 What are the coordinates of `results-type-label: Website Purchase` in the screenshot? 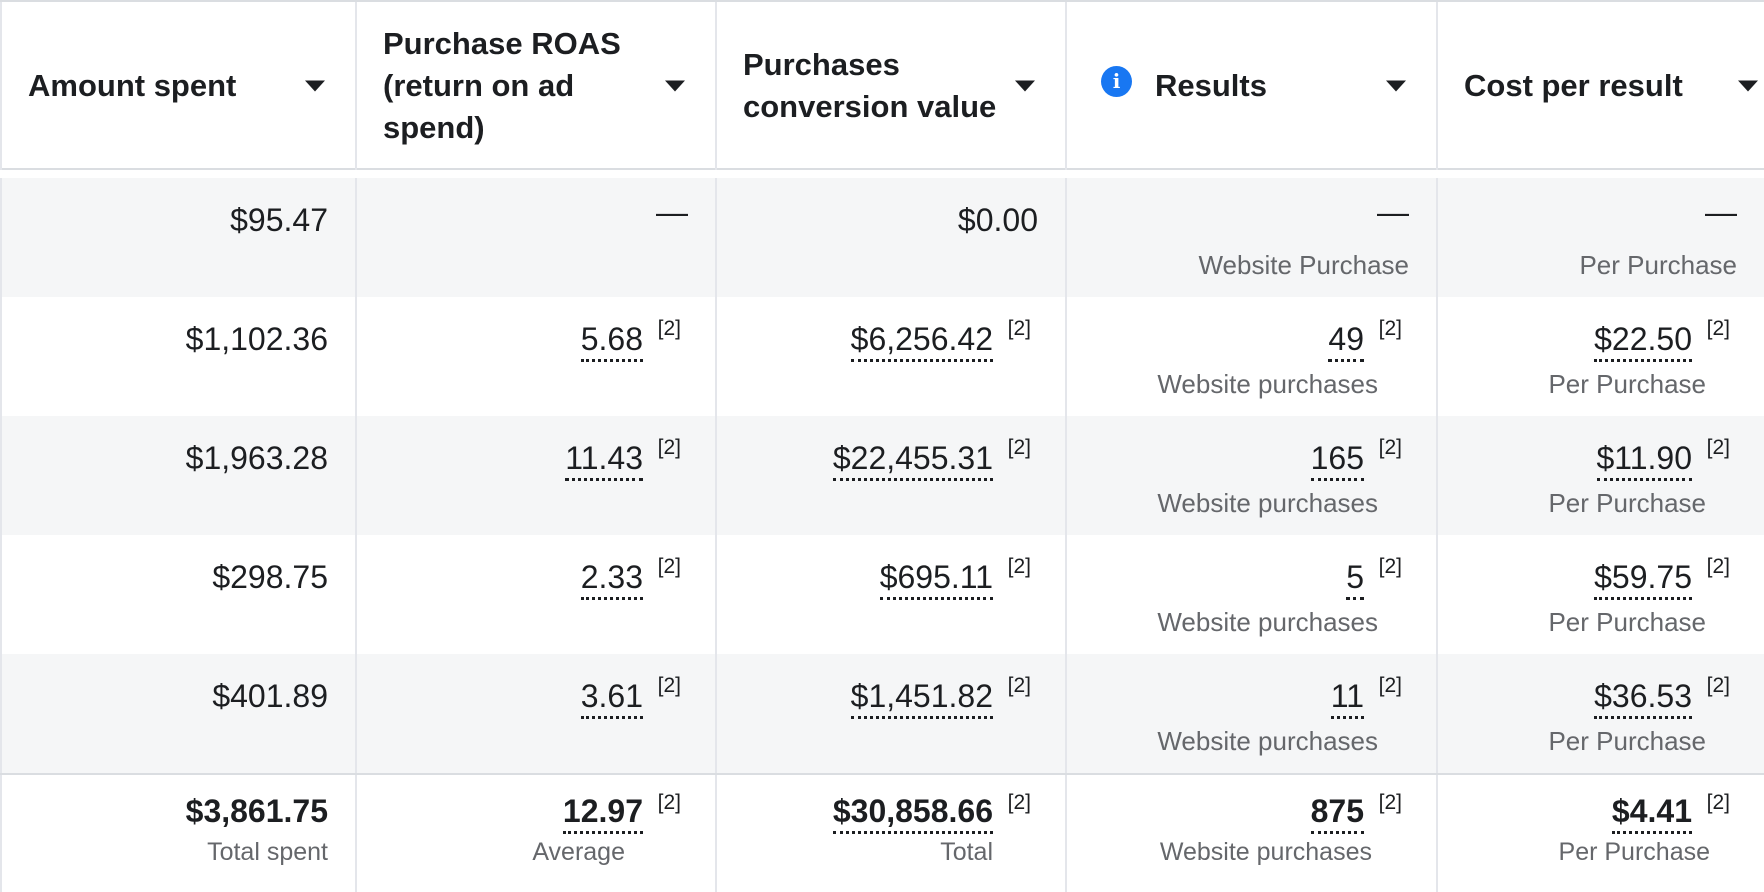 It's located at (1303, 265).